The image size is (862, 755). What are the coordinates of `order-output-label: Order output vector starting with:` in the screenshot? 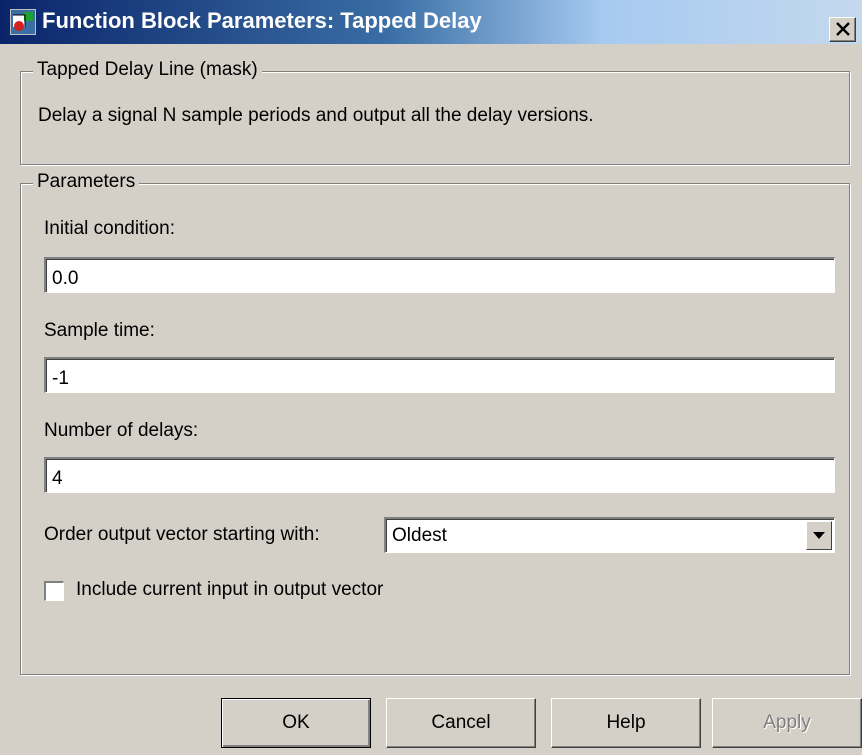 It's located at (182, 534).